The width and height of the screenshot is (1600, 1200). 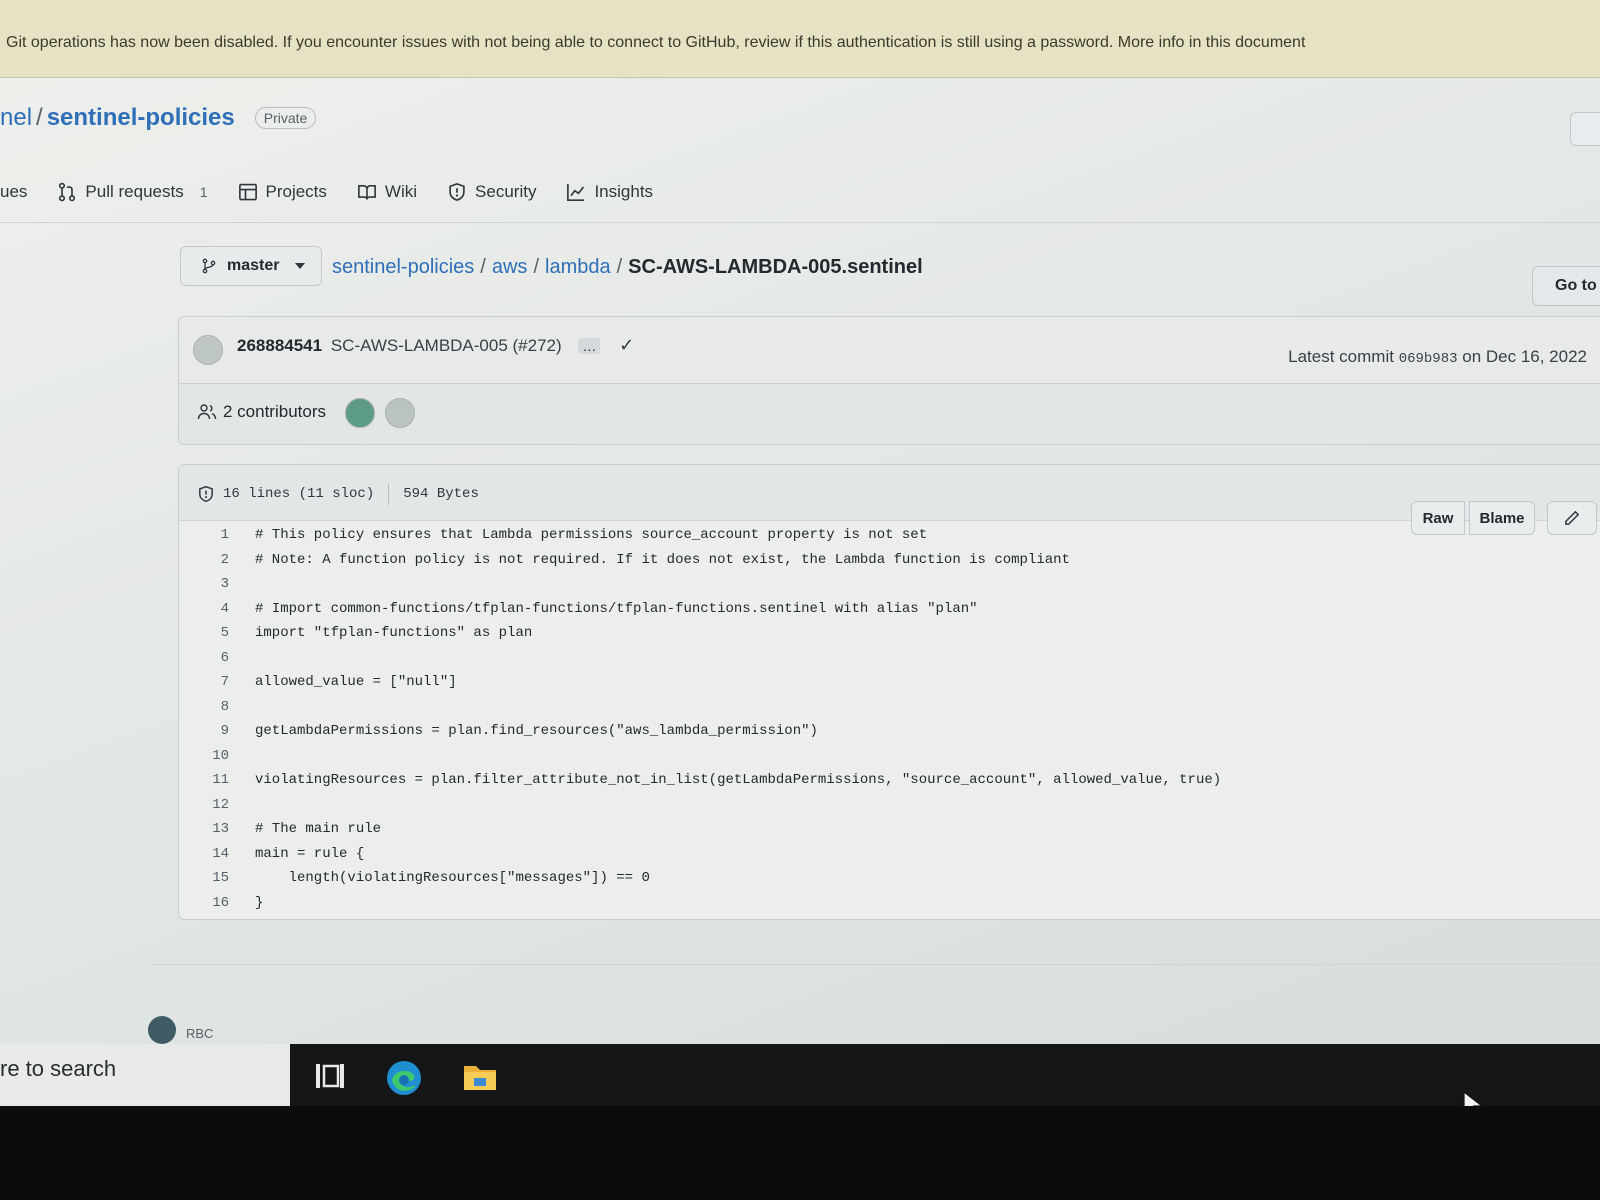 What do you see at coordinates (889, 414) in the screenshot?
I see `contributors-bar: 2 contributors` at bounding box center [889, 414].